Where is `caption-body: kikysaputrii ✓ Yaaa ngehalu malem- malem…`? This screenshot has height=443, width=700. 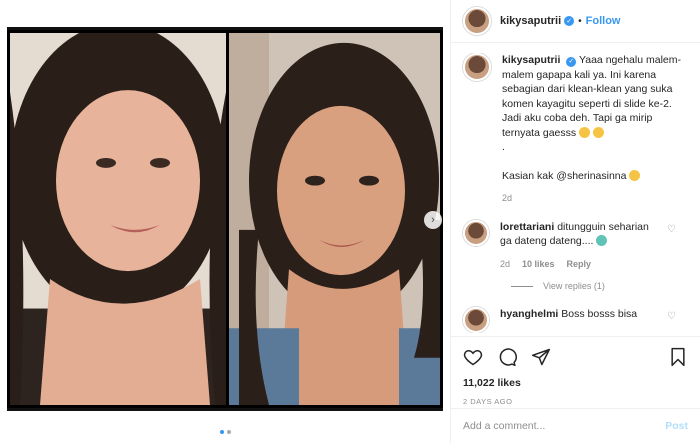
caption-body: kikysaputrii ✓ Yaaa ngehalu malem- malem… is located at coordinates (592, 129).